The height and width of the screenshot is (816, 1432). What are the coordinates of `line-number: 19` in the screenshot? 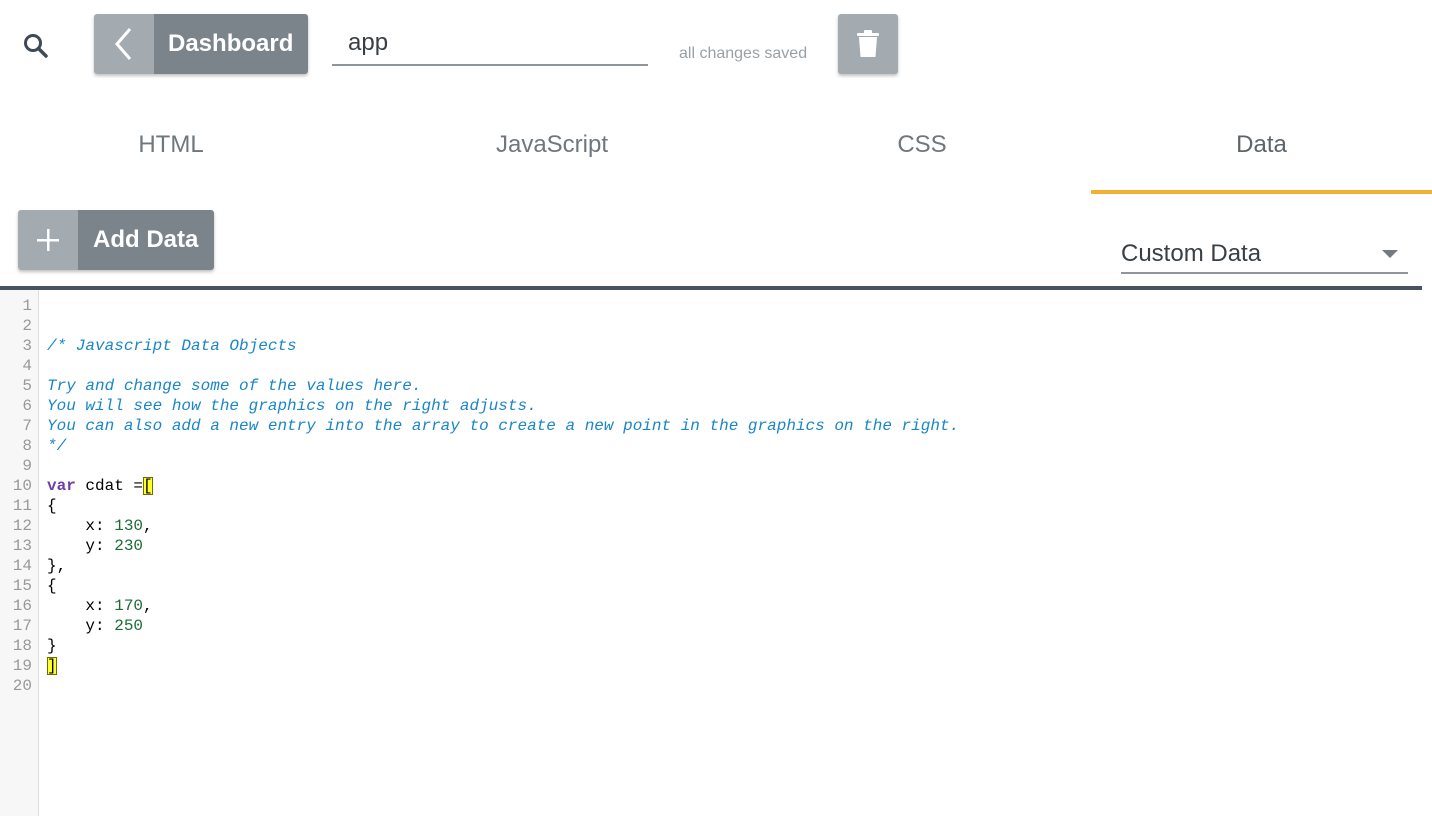 It's located at (22, 666).